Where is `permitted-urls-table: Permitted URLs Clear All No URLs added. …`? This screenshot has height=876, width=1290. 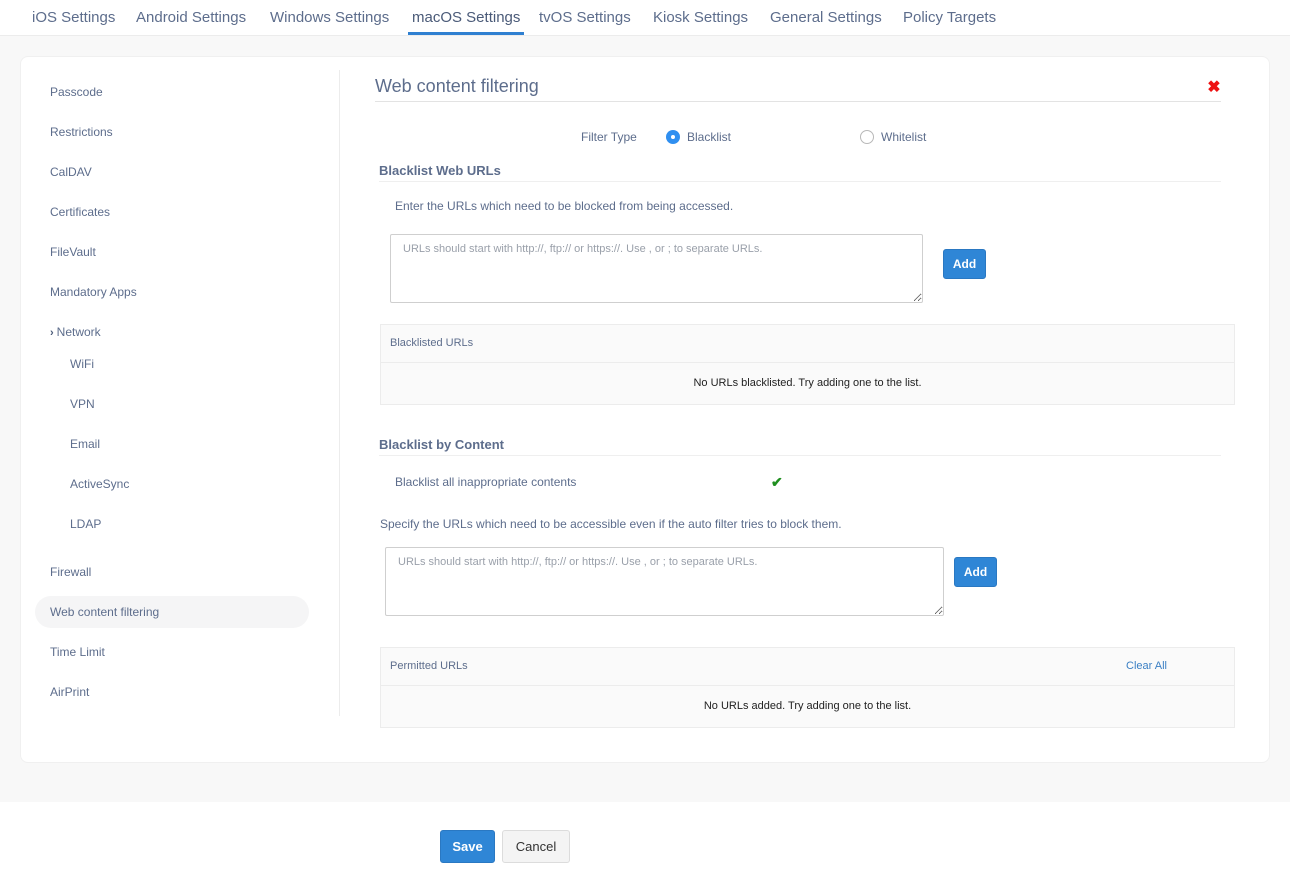
permitted-urls-table: Permitted URLs Clear All No URLs added. … is located at coordinates (807, 687).